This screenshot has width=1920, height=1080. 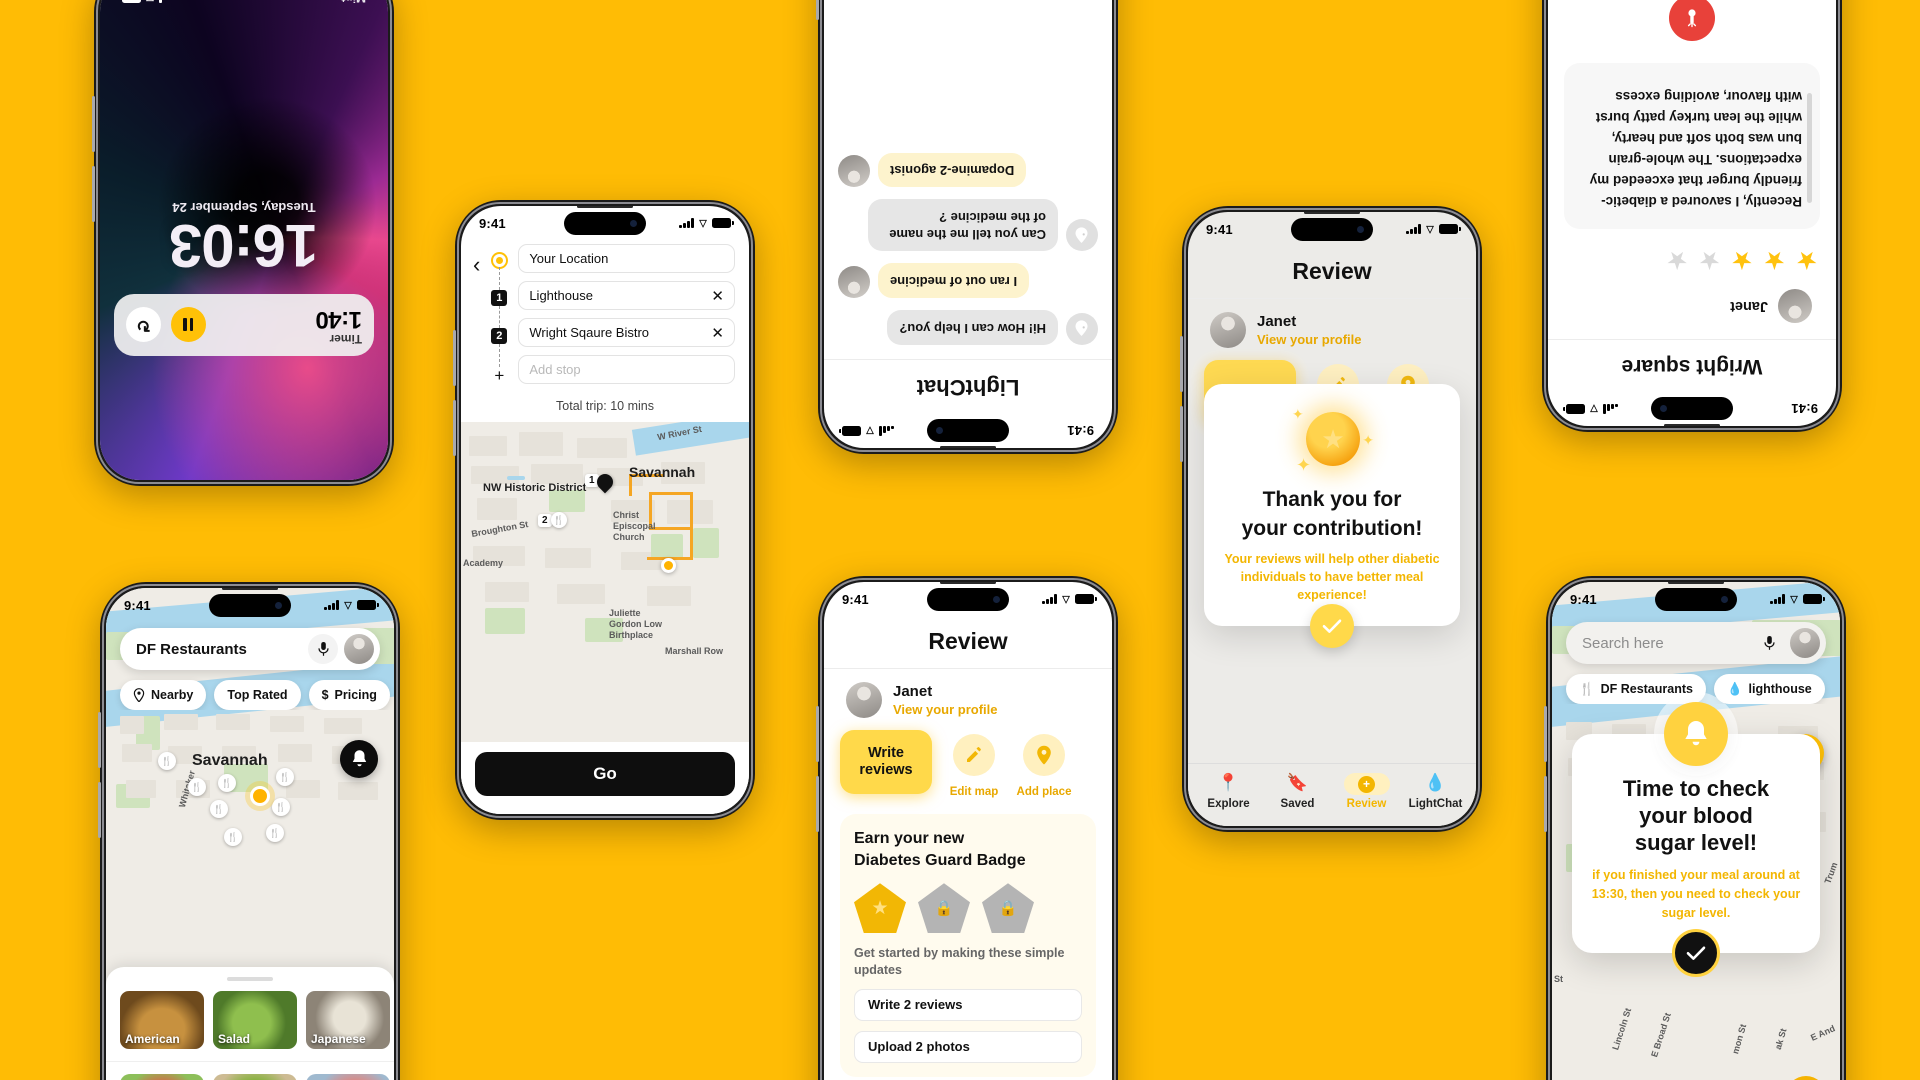 I want to click on tab-label: Saved, so click(x=1297, y=804).